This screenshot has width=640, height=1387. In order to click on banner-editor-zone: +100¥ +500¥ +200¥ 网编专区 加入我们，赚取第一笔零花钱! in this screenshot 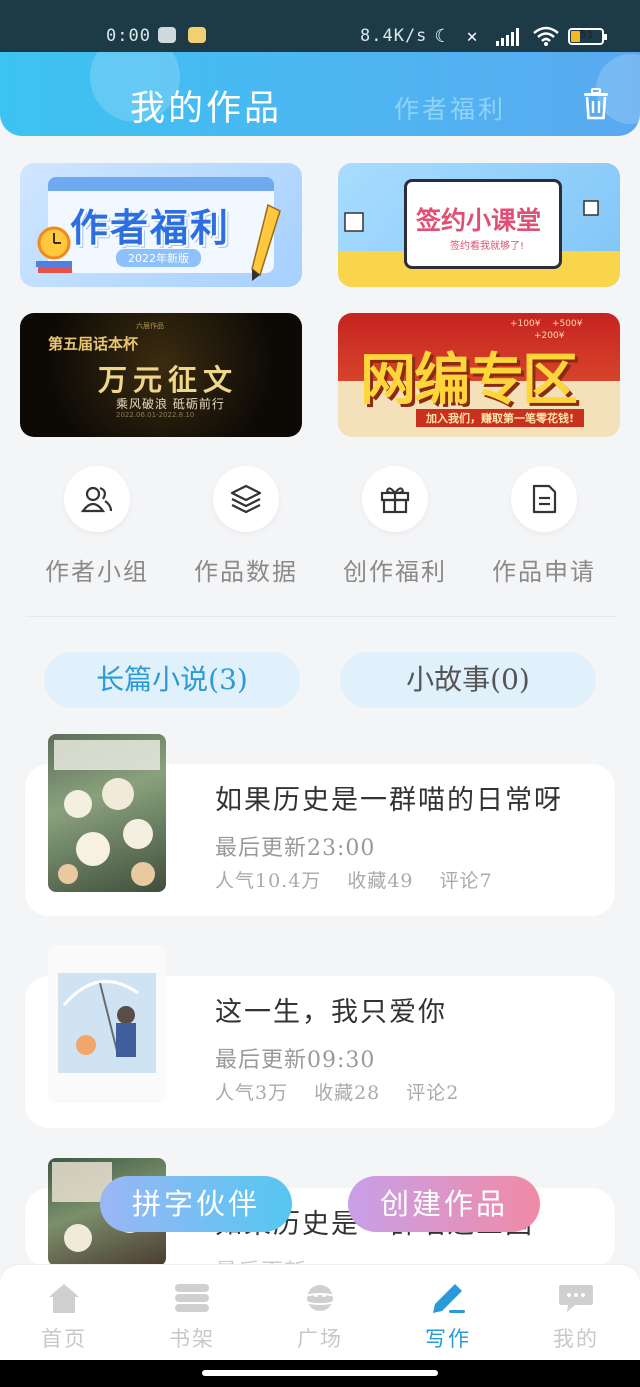, I will do `click(479, 375)`.